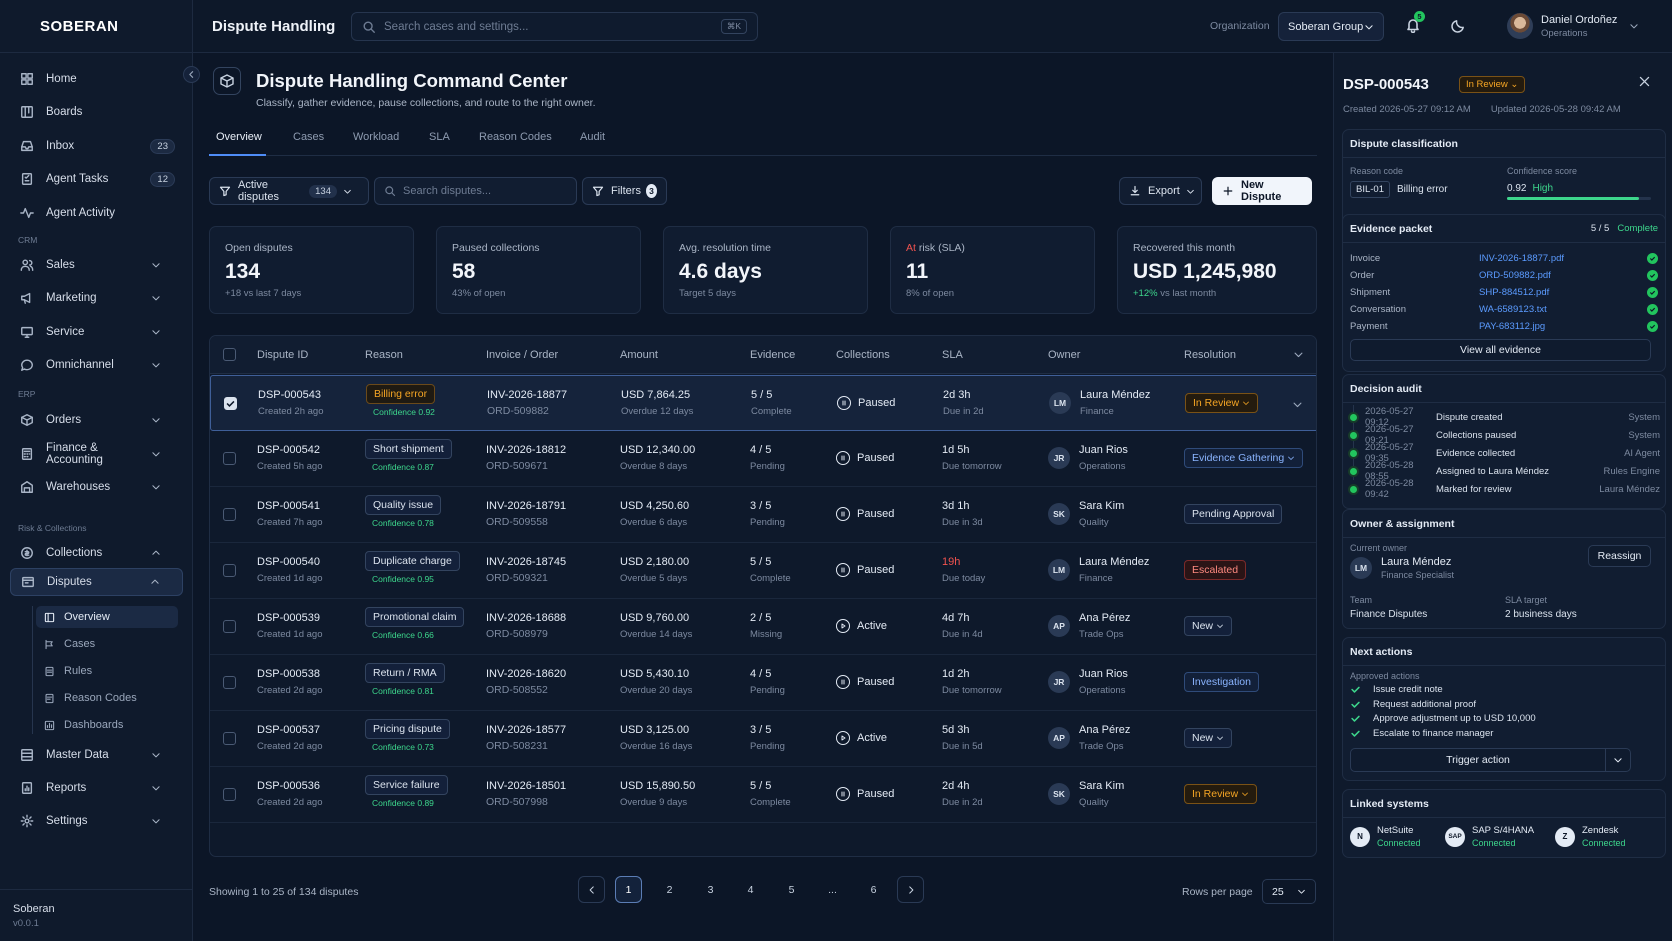  What do you see at coordinates (290, 458) in the screenshot?
I see `dispute-id-cell: DSP-000542 Created 5h ago` at bounding box center [290, 458].